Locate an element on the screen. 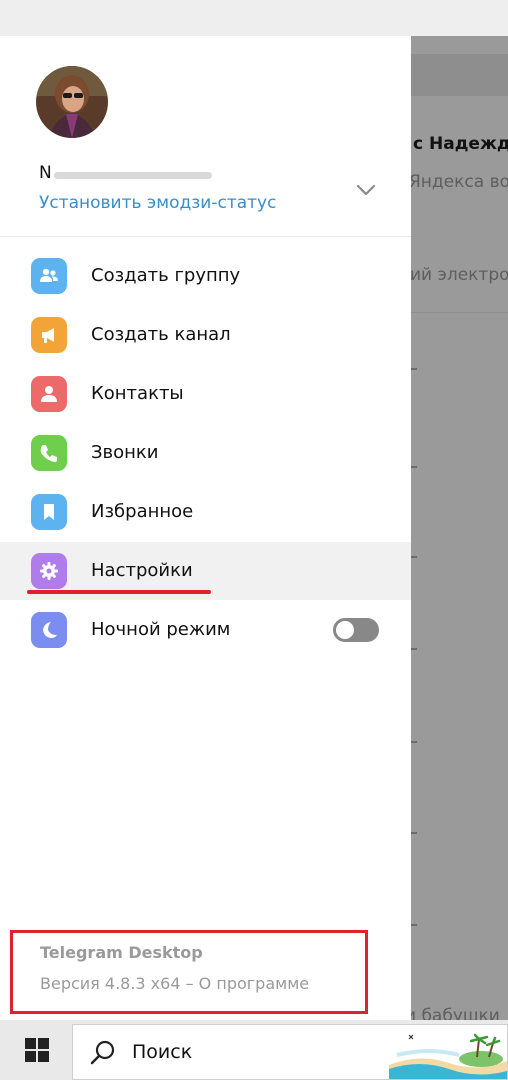 The width and height of the screenshot is (508, 1080). chat-fragment: Яндекса во is located at coordinates (459, 182).